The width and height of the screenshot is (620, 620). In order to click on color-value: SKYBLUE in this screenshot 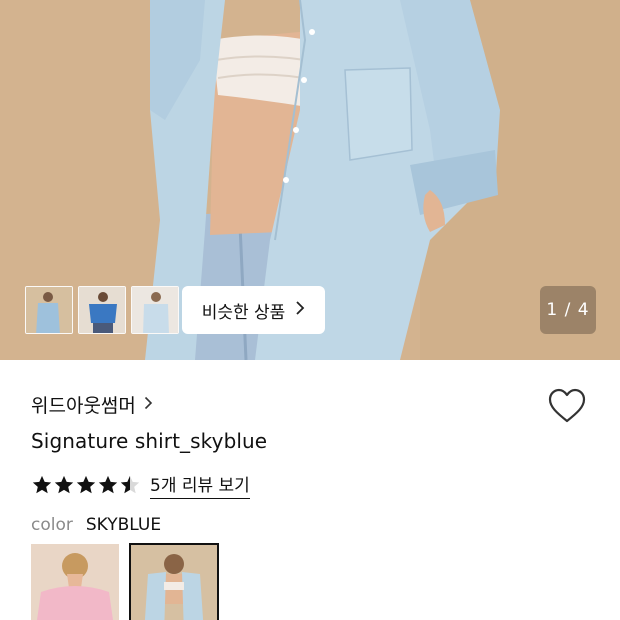, I will do `click(123, 525)`.